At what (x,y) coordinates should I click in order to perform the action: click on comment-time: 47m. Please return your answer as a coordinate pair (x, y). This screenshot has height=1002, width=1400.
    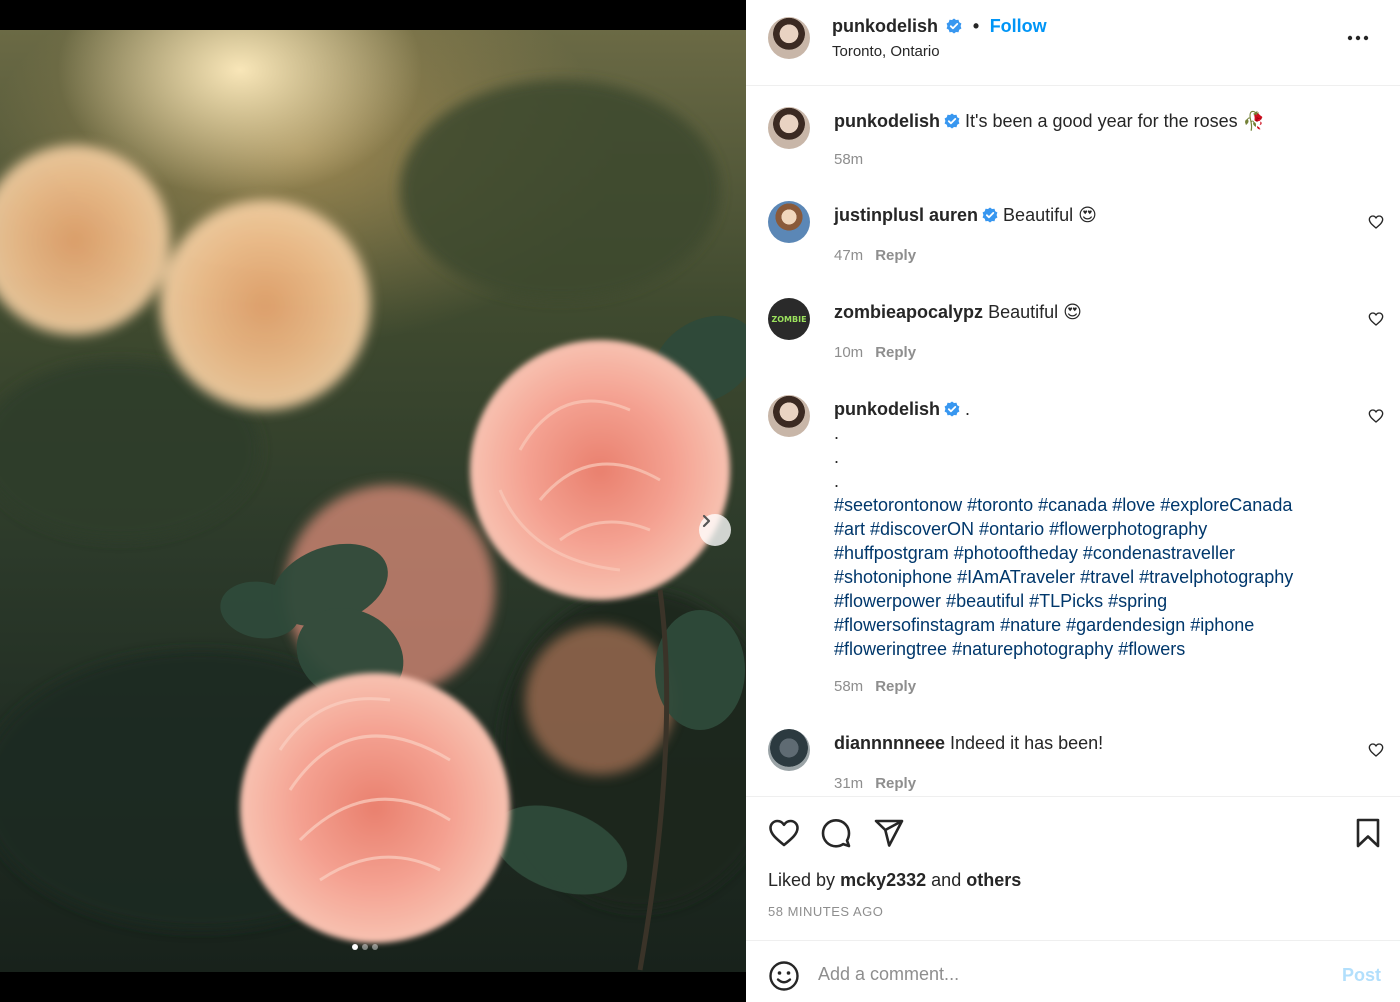
    Looking at the image, I should click on (848, 255).